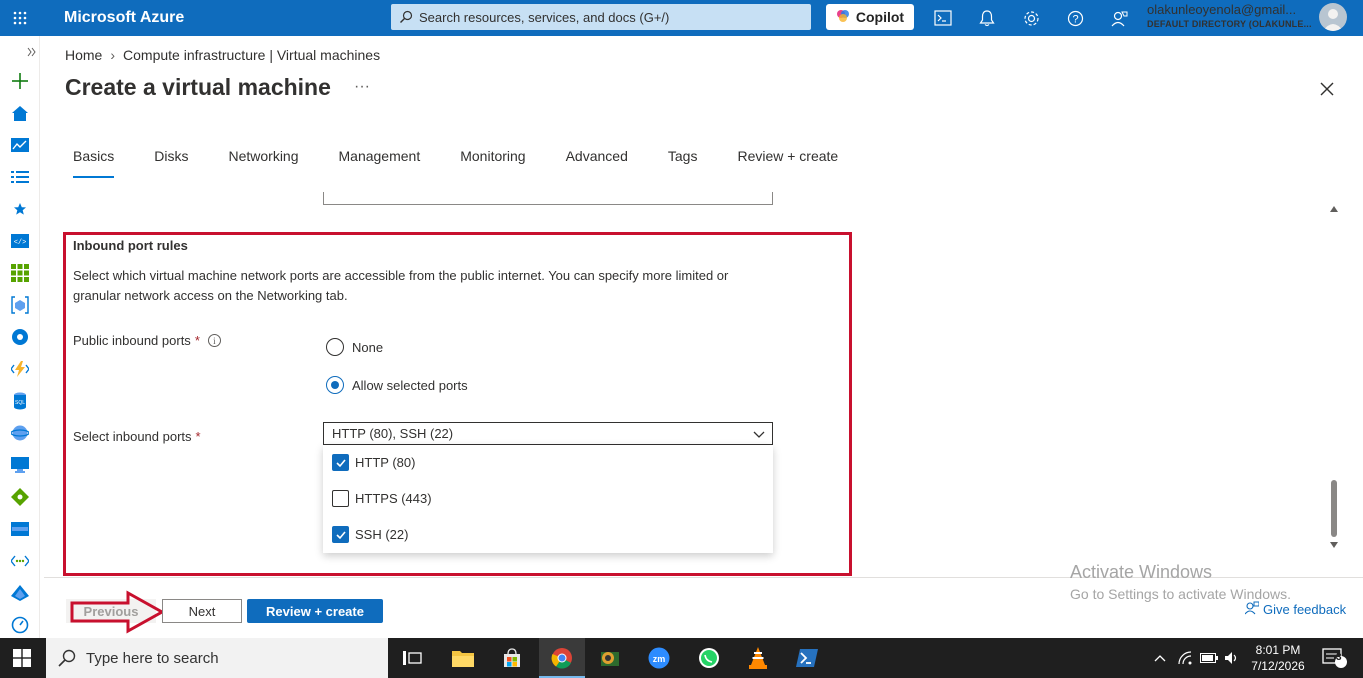 This screenshot has height=678, width=1363. I want to click on scrolled-out-field, so click(548, 198).